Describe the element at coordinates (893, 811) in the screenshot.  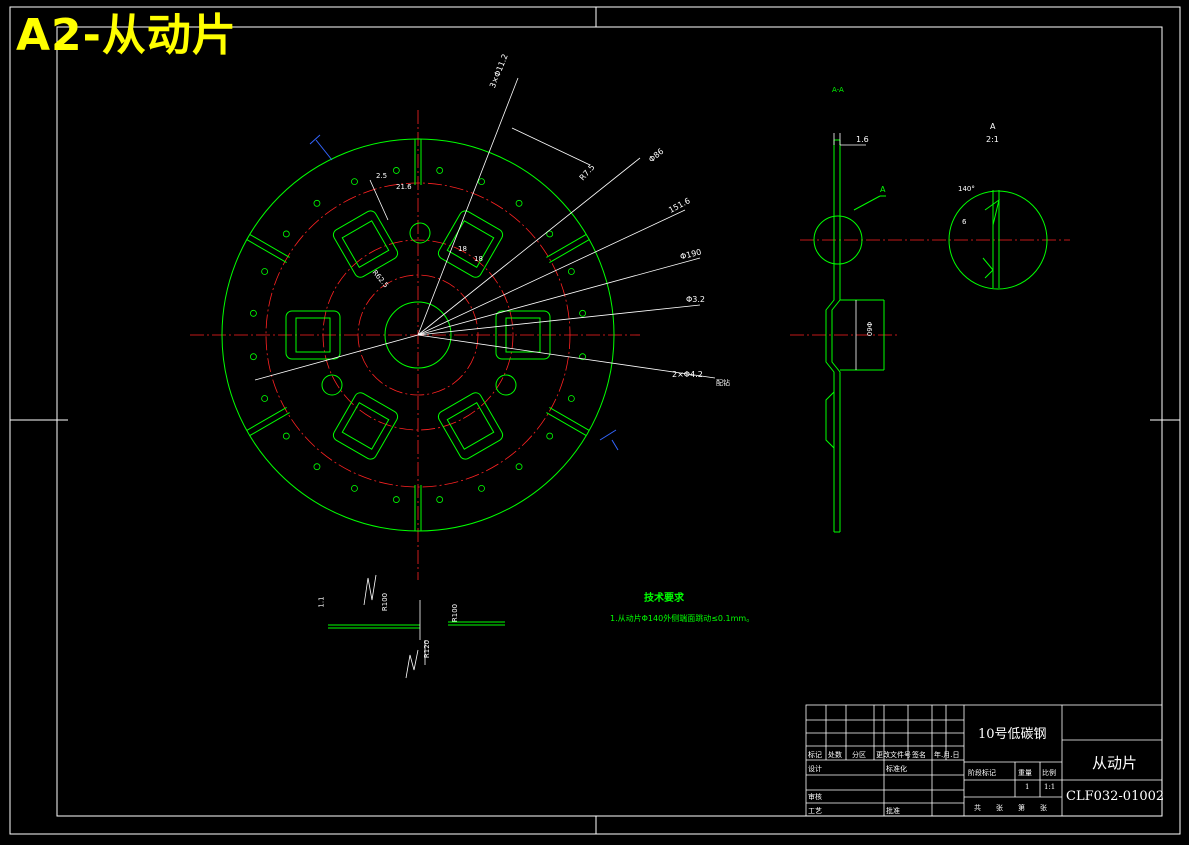
I see `tb-role-label: 批准` at that location.